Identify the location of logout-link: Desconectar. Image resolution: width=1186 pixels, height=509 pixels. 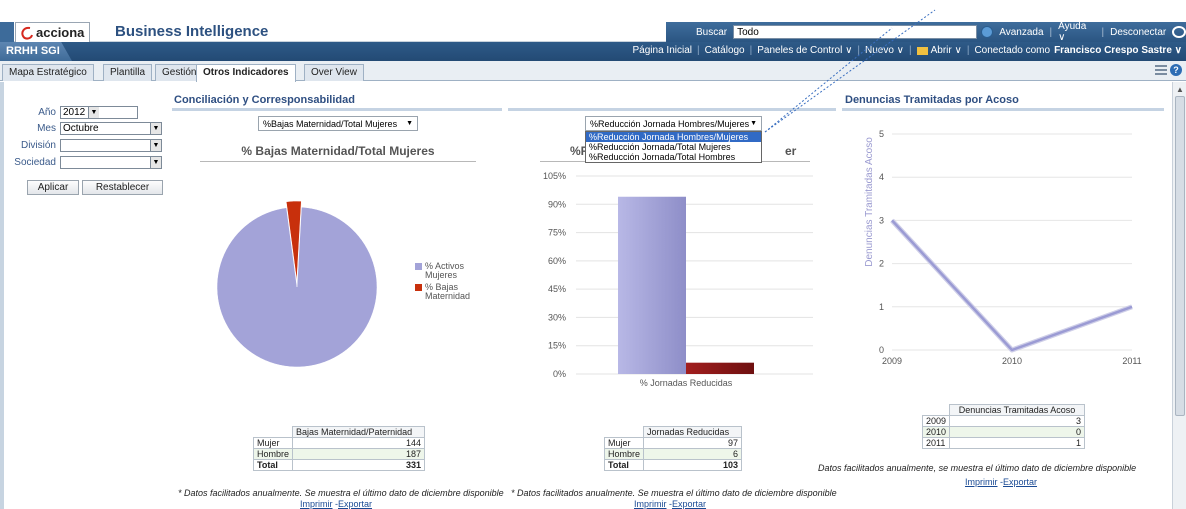
(1138, 32).